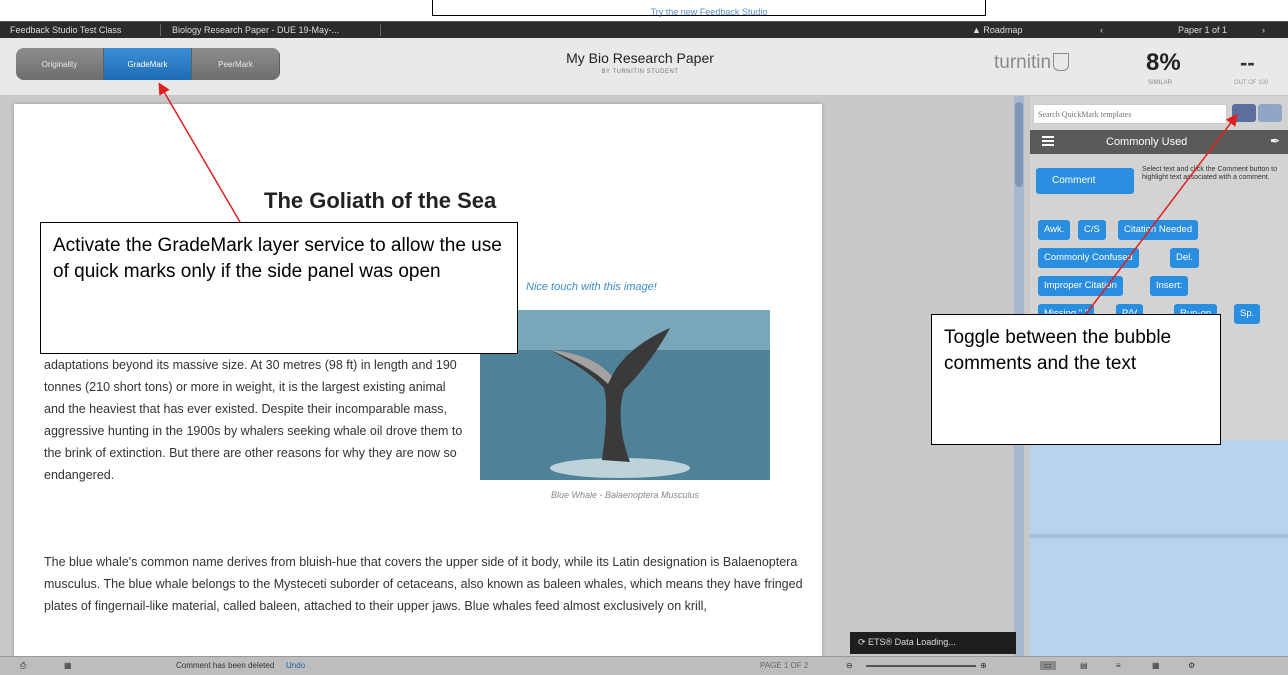 This screenshot has width=1288, height=675. Describe the element at coordinates (199, 152) in the screenshot. I see `arrow-to-grademark` at that location.